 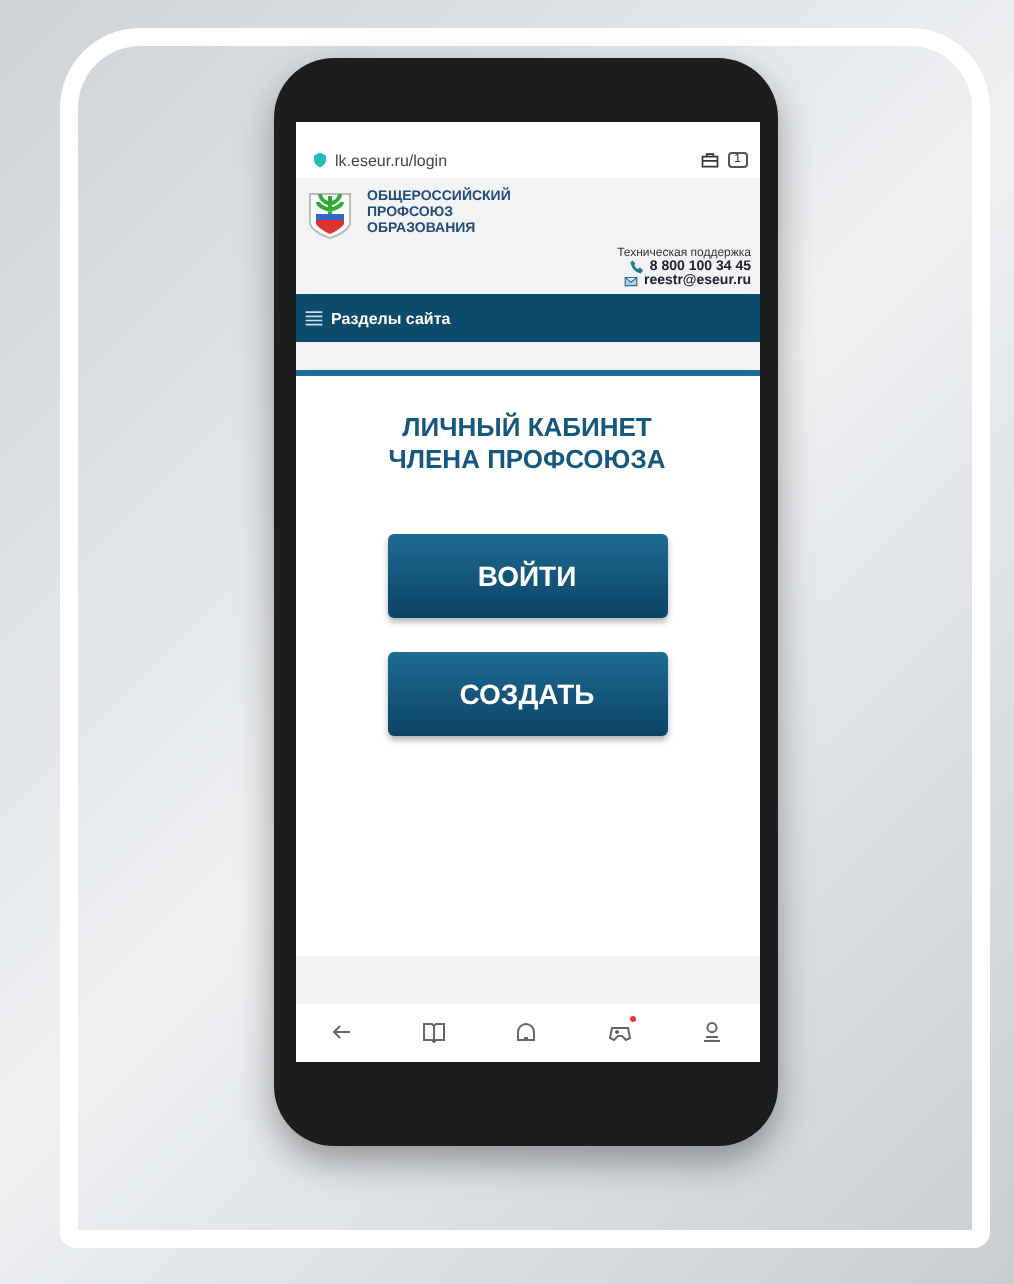 I want to click on site-menu-bar: Разделы сайта, so click(x=527, y=318).